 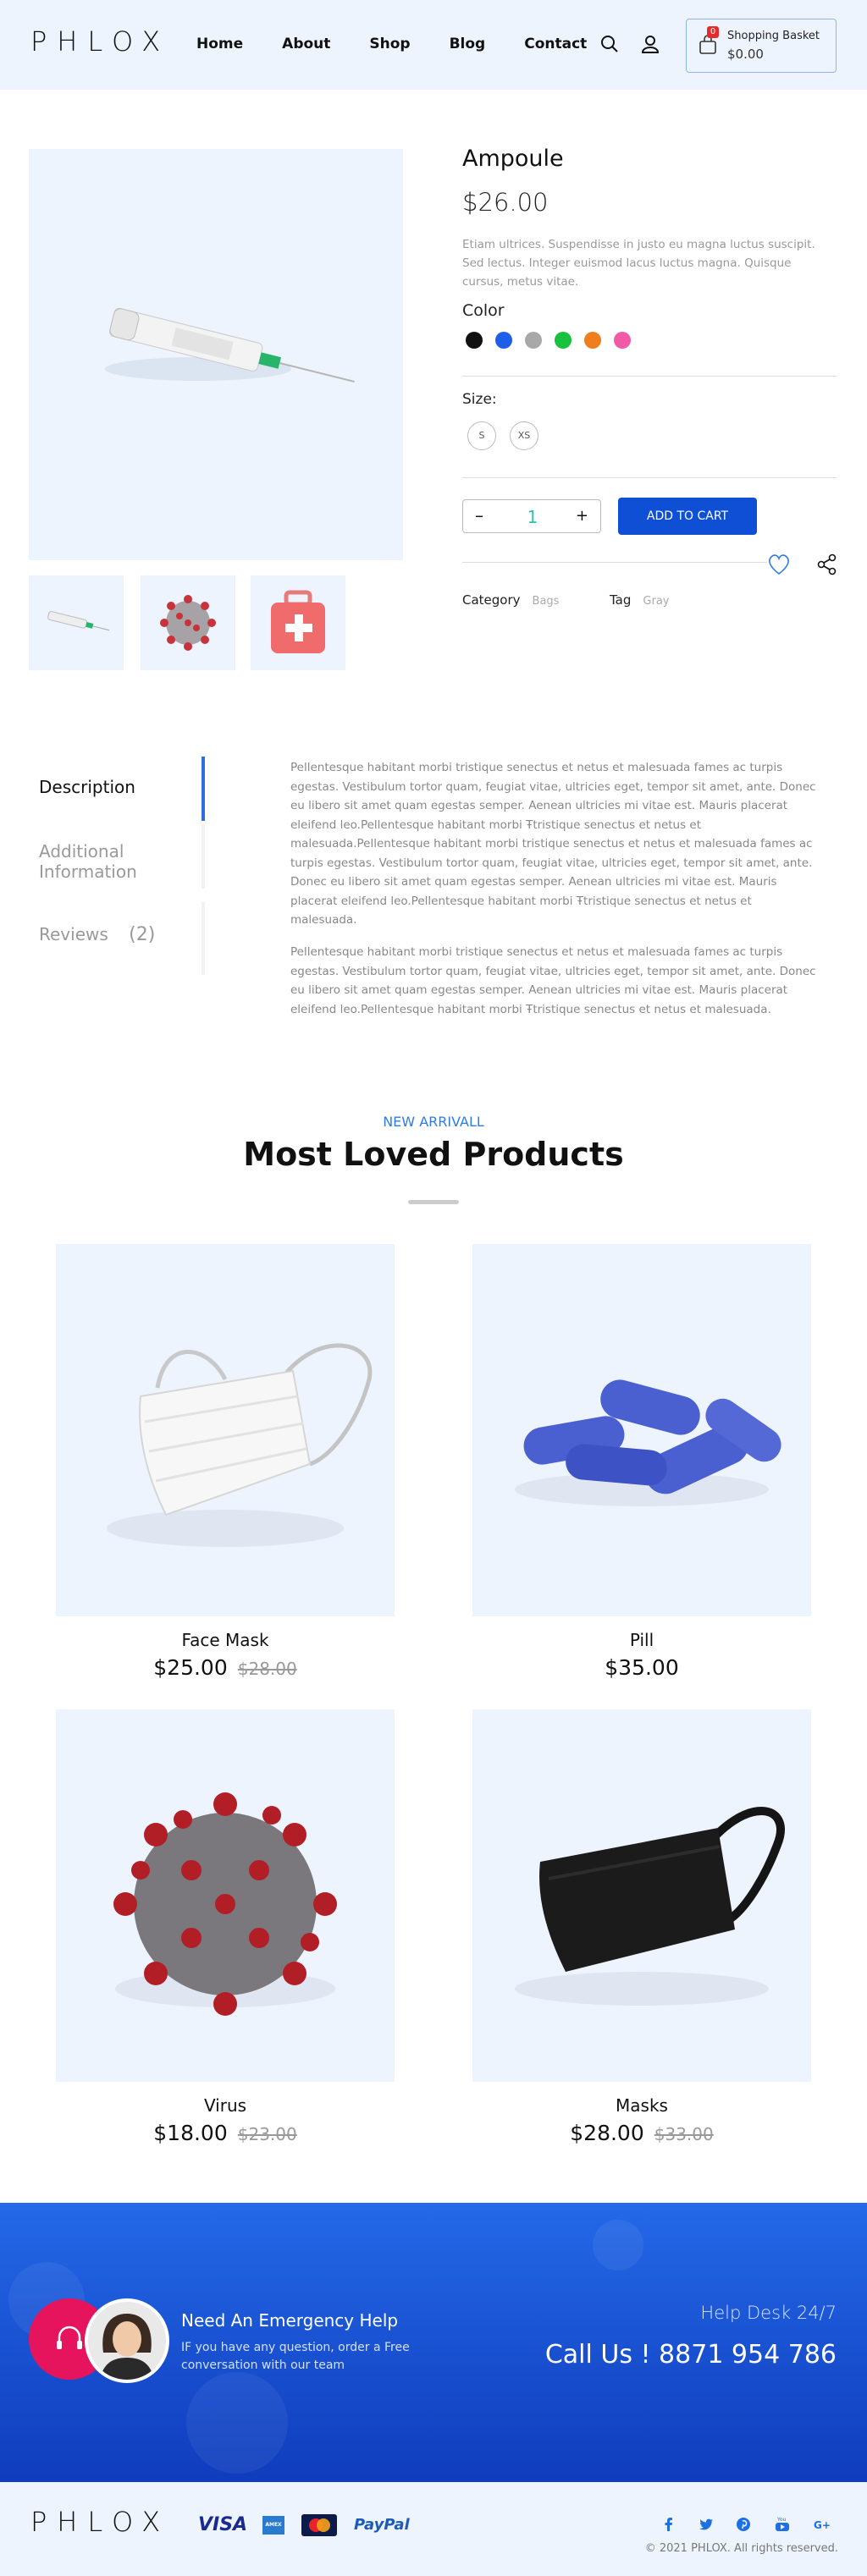 I want to click on product-name-pill: Pill, so click(x=641, y=1640).